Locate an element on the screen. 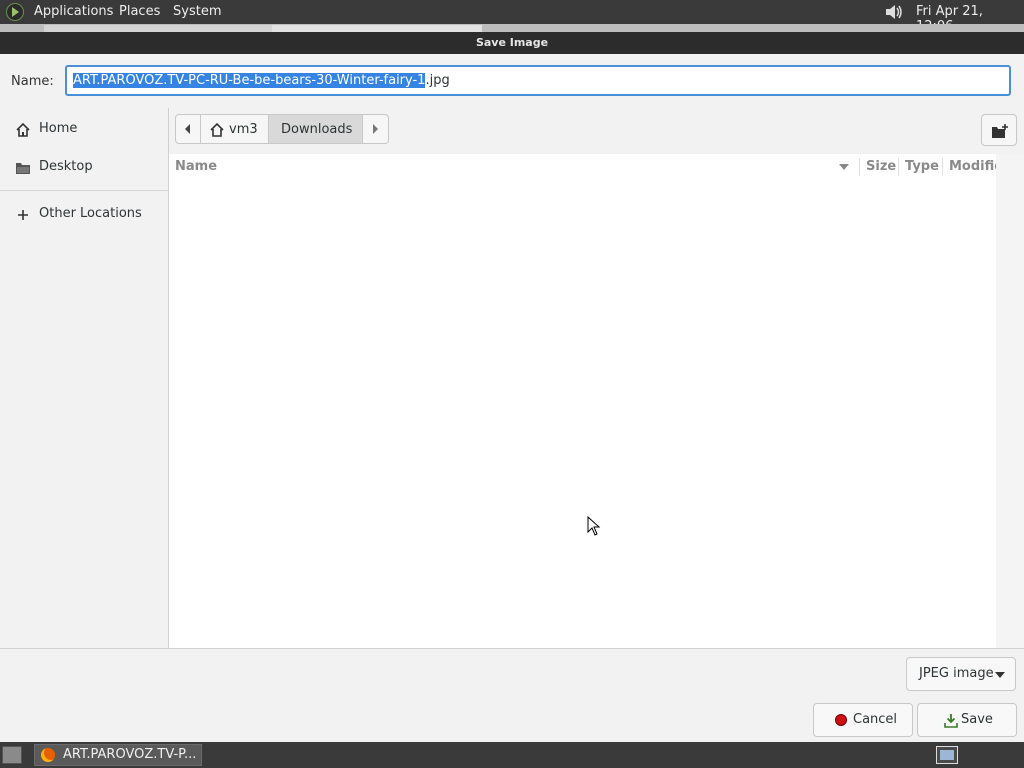 The image size is (1024, 768). new-folder-icon is located at coordinates (1000, 131).